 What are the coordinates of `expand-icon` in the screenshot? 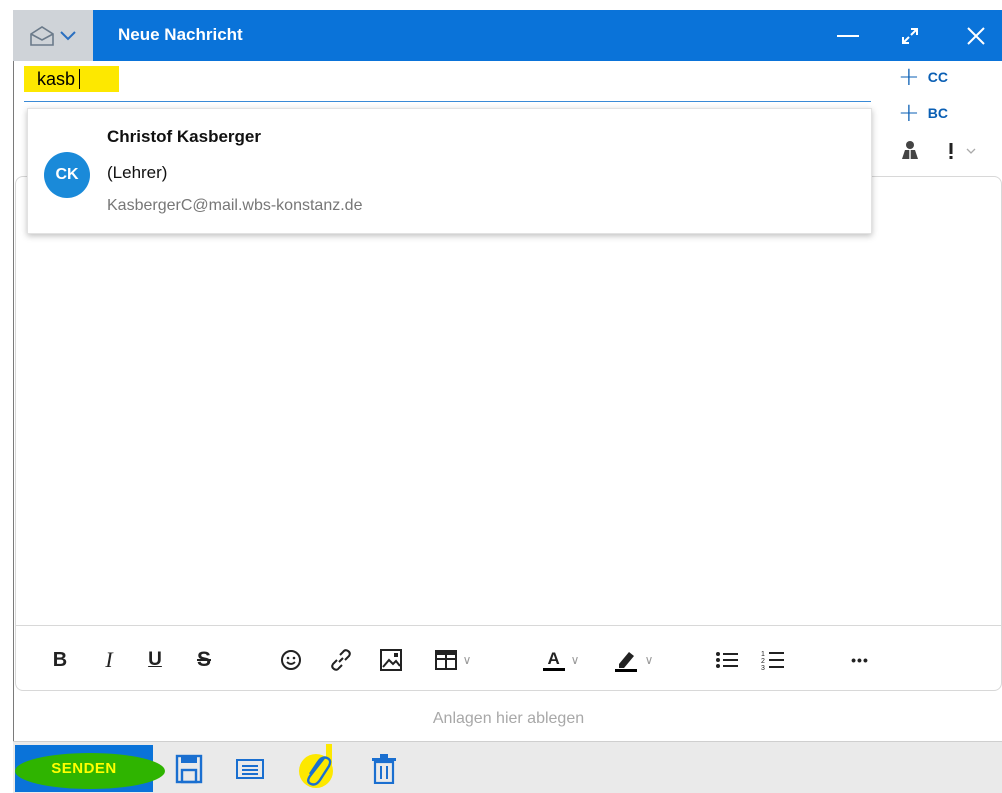 It's located at (910, 35).